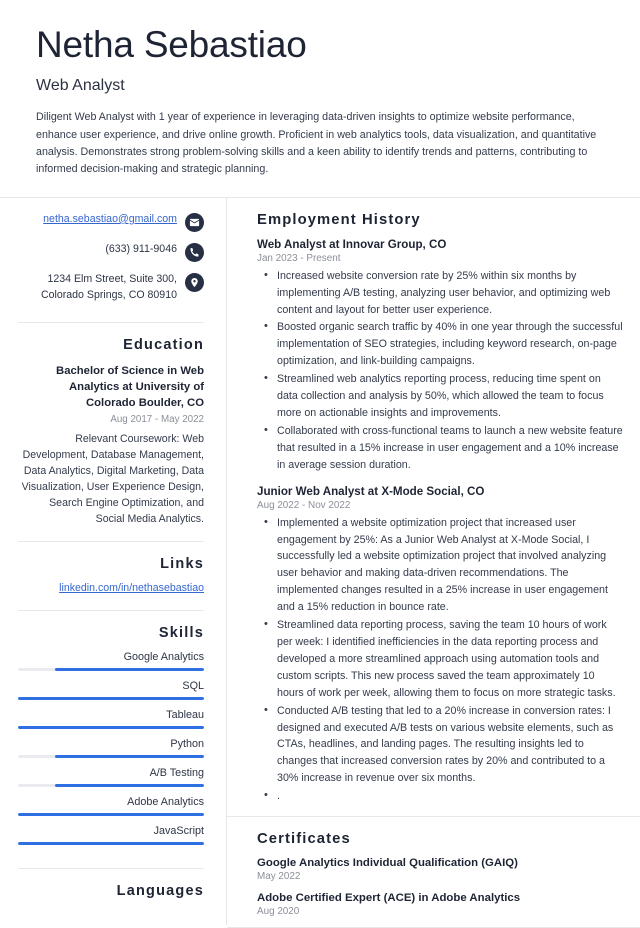 The width and height of the screenshot is (640, 928). I want to click on contact-email: netha.sebastiao@gmail.com, so click(110, 220).